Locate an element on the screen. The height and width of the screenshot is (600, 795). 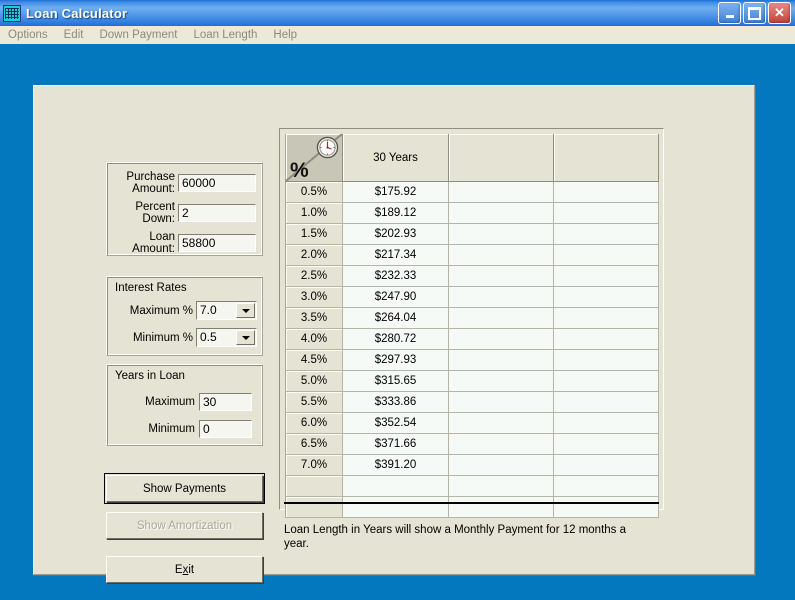
grid-cell-payment: $371.66 is located at coordinates (395, 444).